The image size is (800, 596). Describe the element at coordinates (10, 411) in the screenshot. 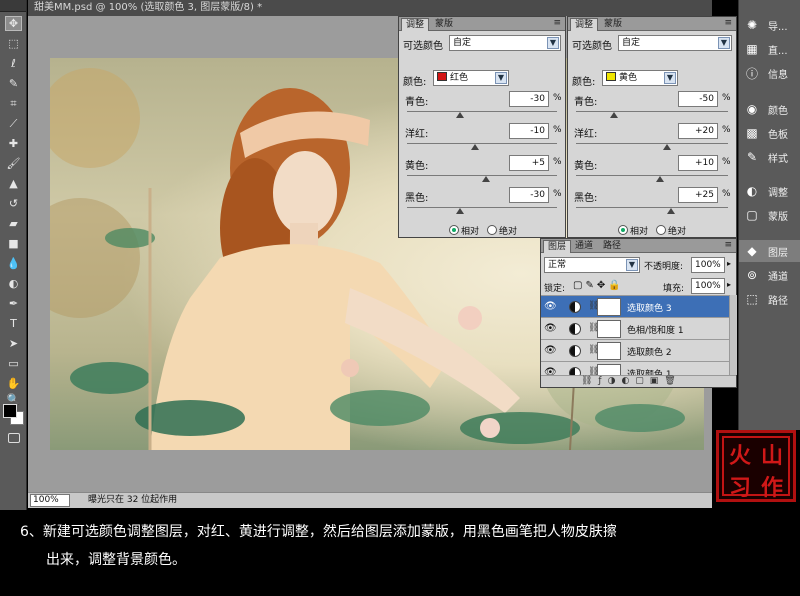

I see `foreground-color-swatch` at that location.